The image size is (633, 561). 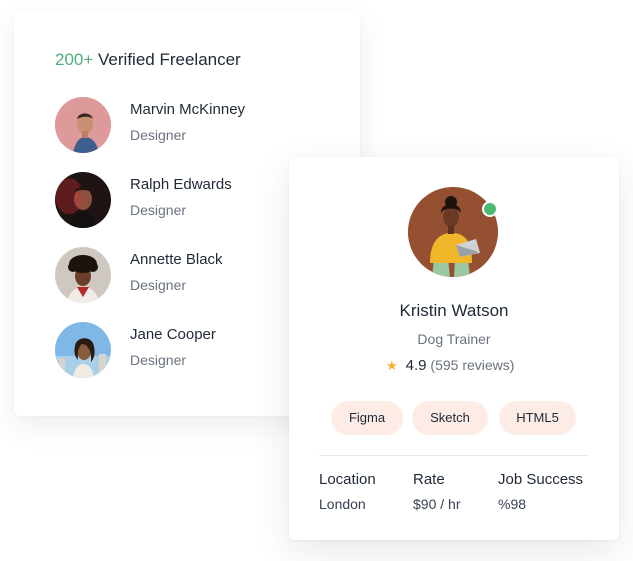 What do you see at coordinates (512, 504) in the screenshot?
I see `stat-job-success-value: %98` at bounding box center [512, 504].